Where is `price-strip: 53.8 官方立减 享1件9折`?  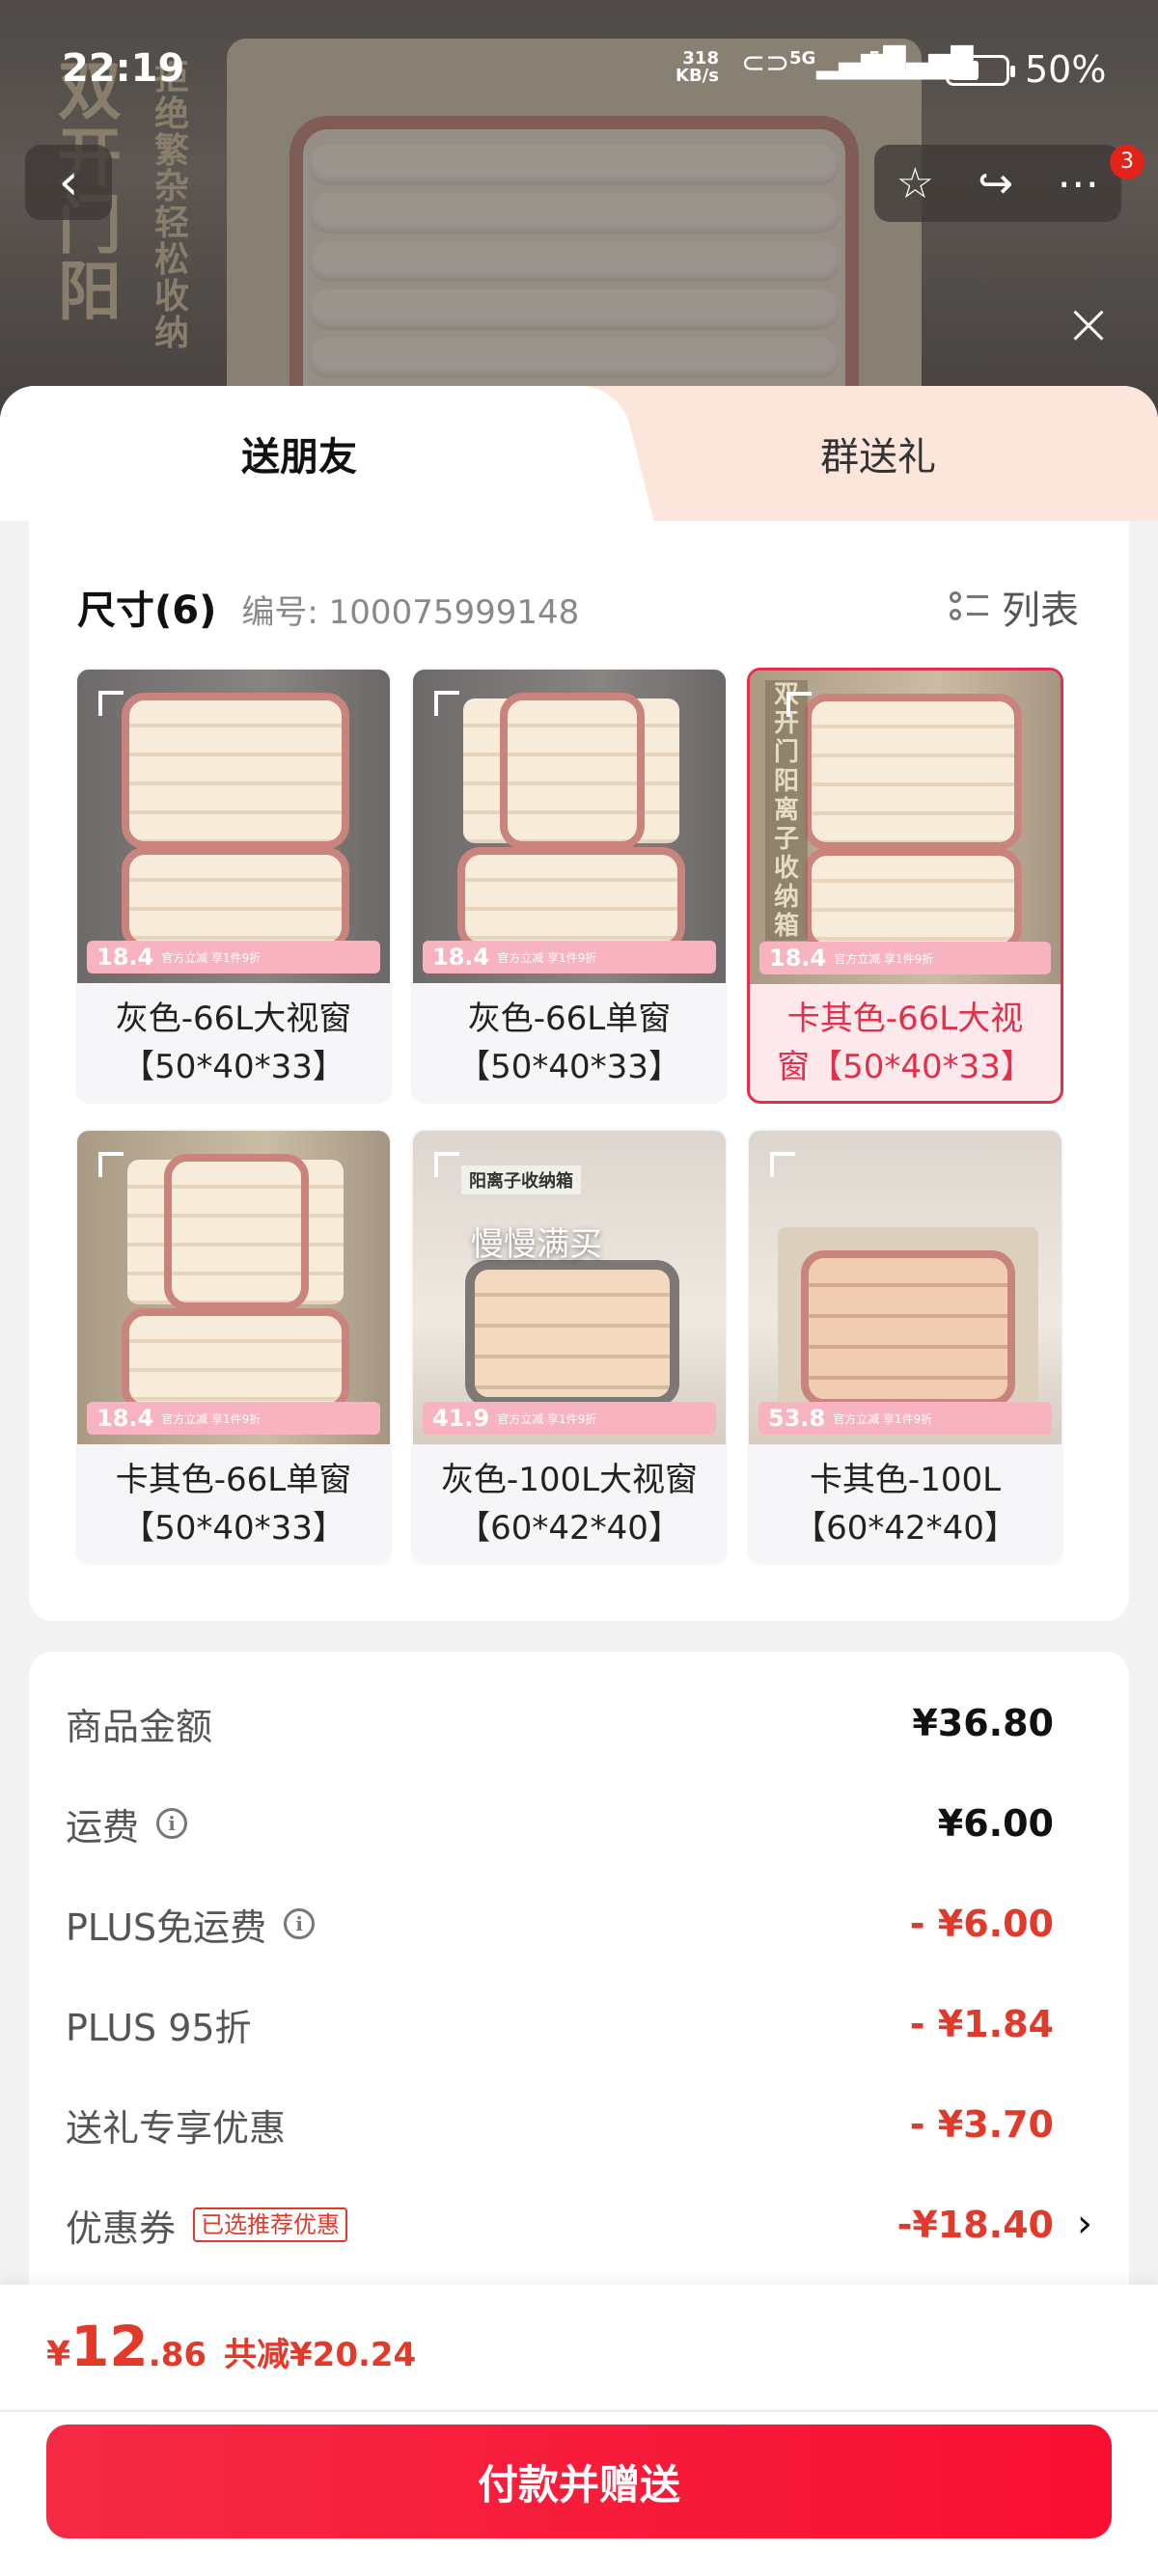 price-strip: 53.8 官方立减 享1件9折 is located at coordinates (905, 1419).